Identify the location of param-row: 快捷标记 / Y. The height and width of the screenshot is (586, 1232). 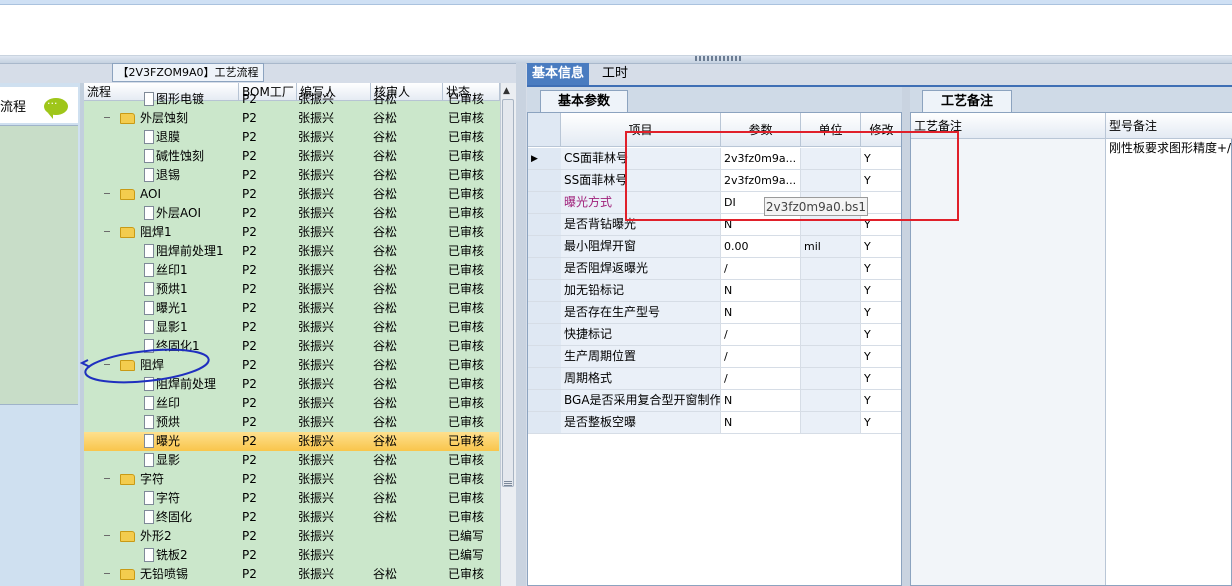
(714, 335).